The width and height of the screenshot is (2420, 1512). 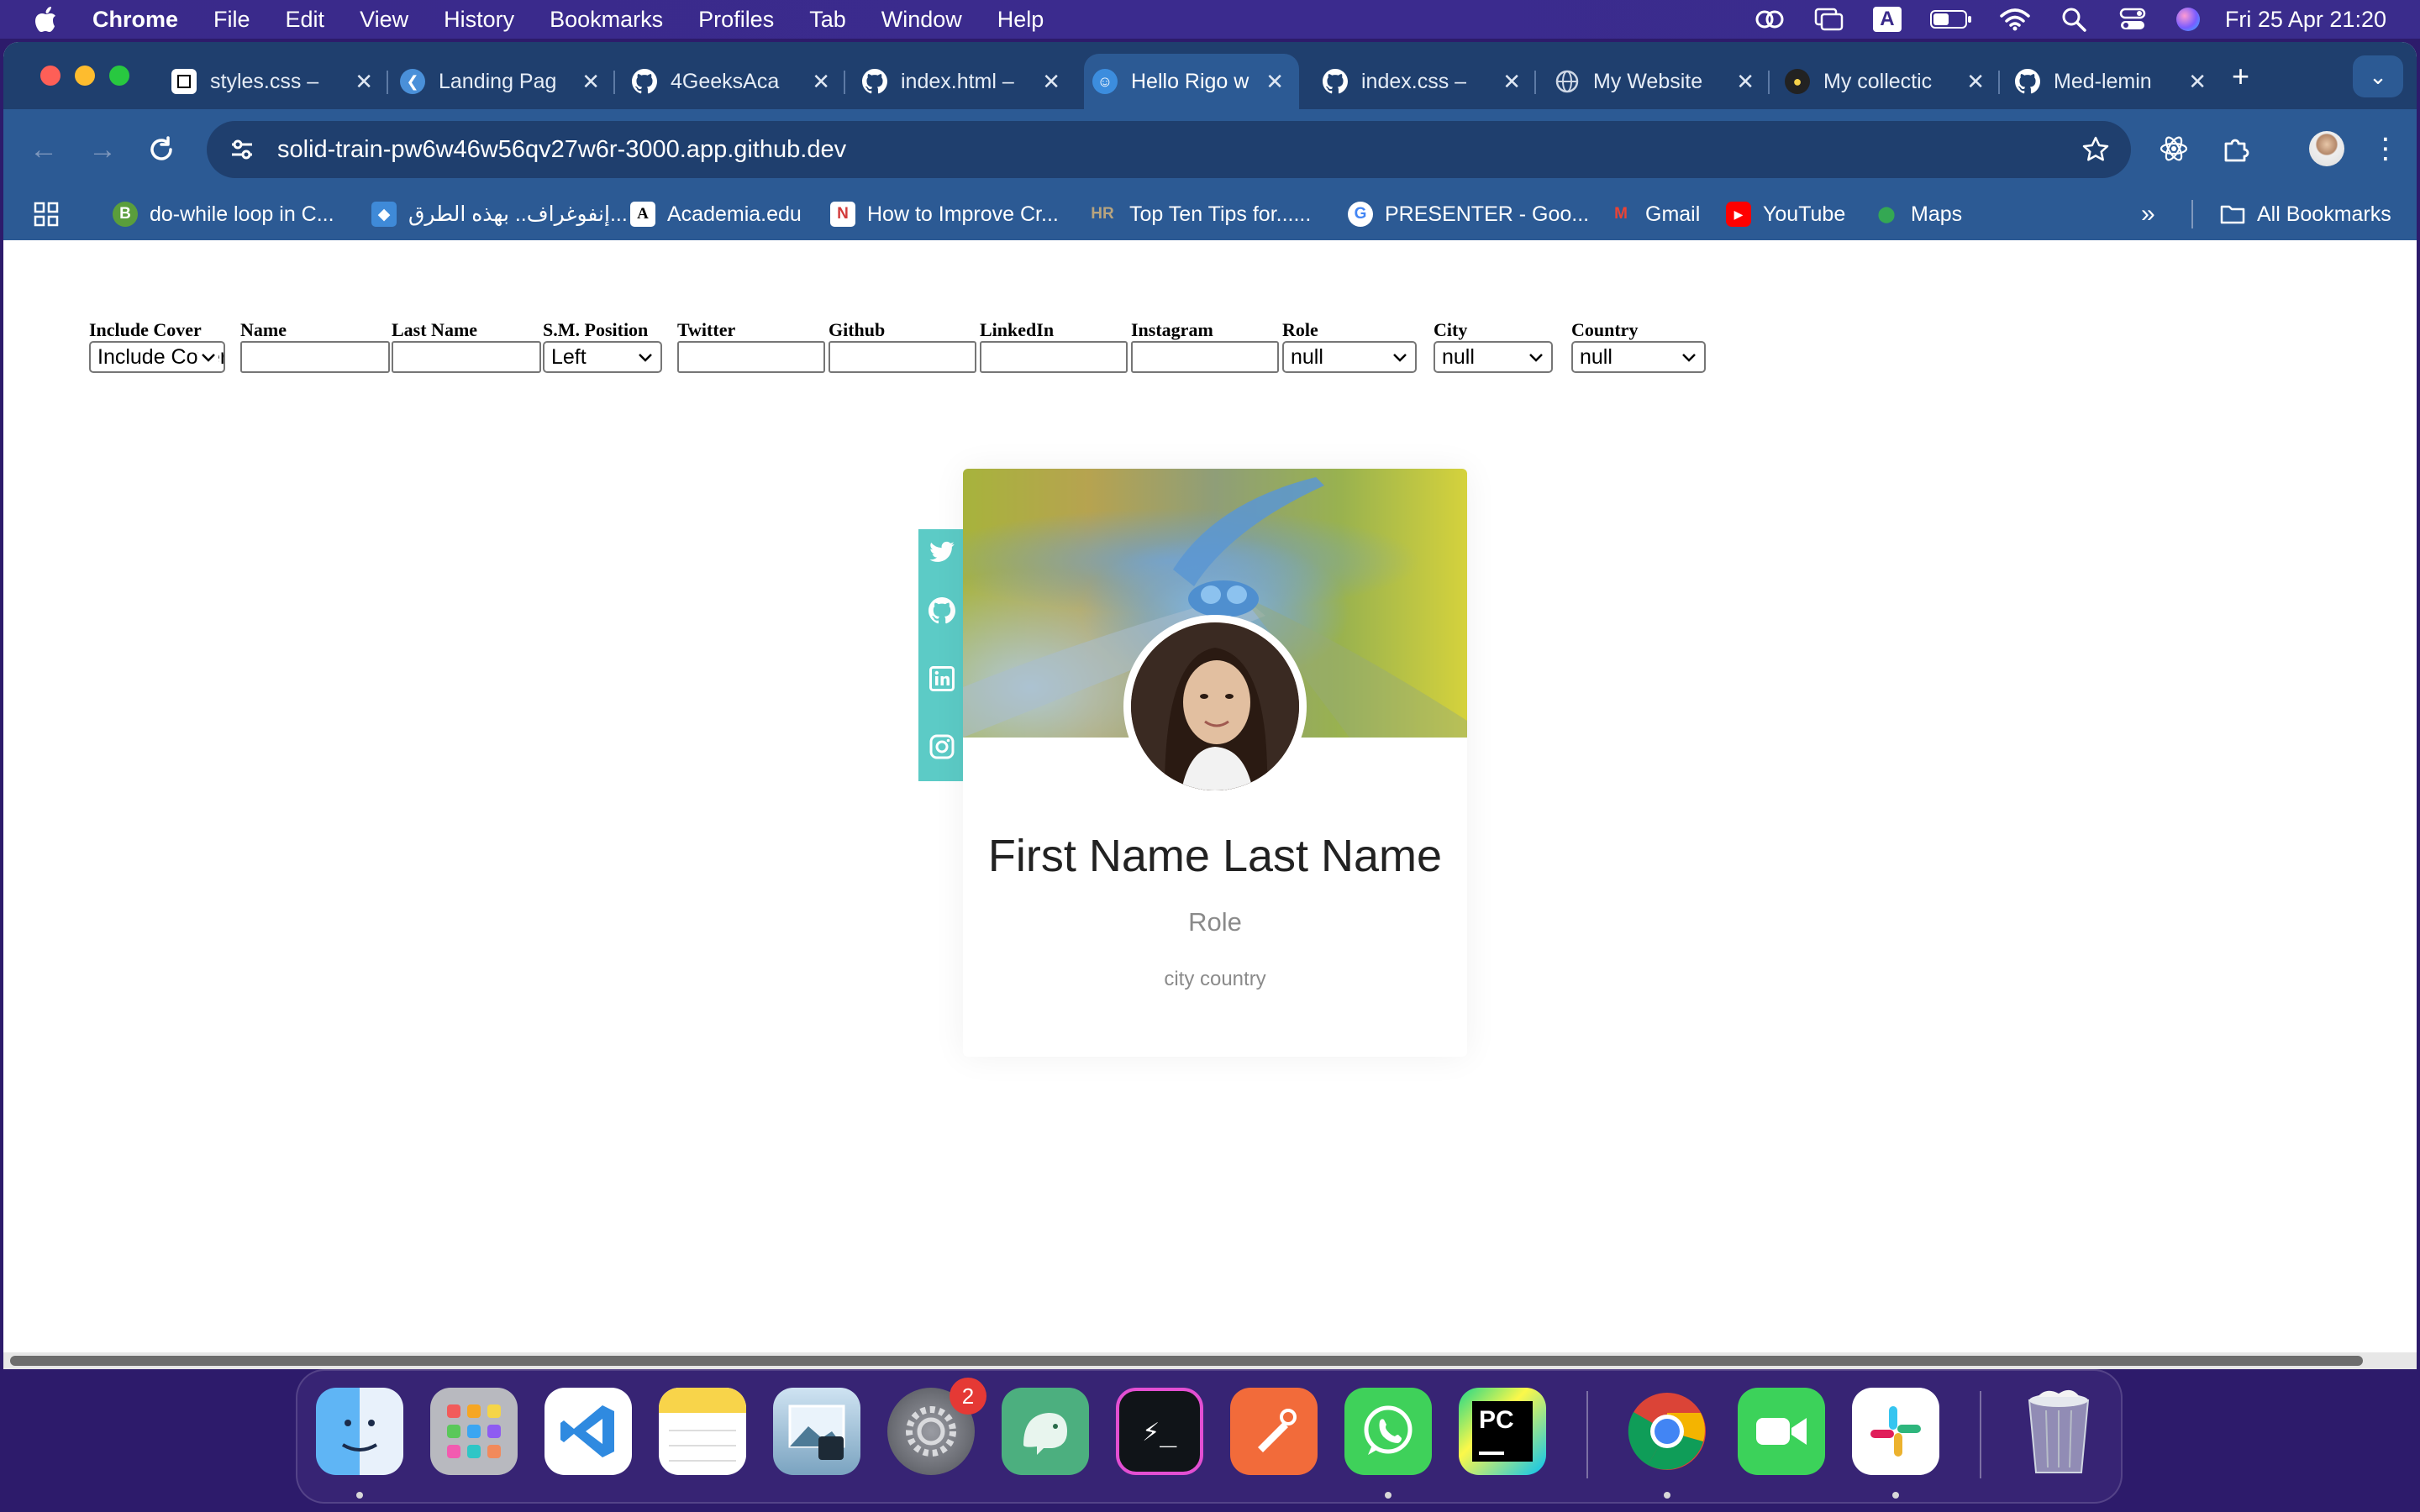 What do you see at coordinates (736, 20) in the screenshot?
I see `menu-profiles: Profiles` at bounding box center [736, 20].